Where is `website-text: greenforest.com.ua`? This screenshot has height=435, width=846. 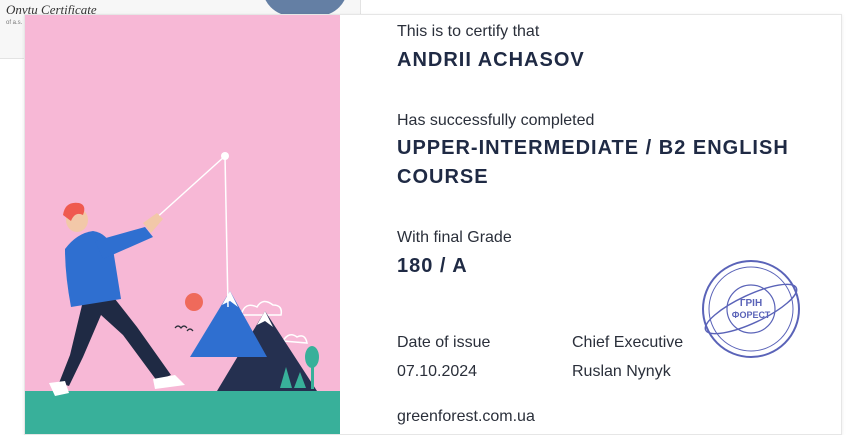
website-text: greenforest.com.ua is located at coordinates (466, 416).